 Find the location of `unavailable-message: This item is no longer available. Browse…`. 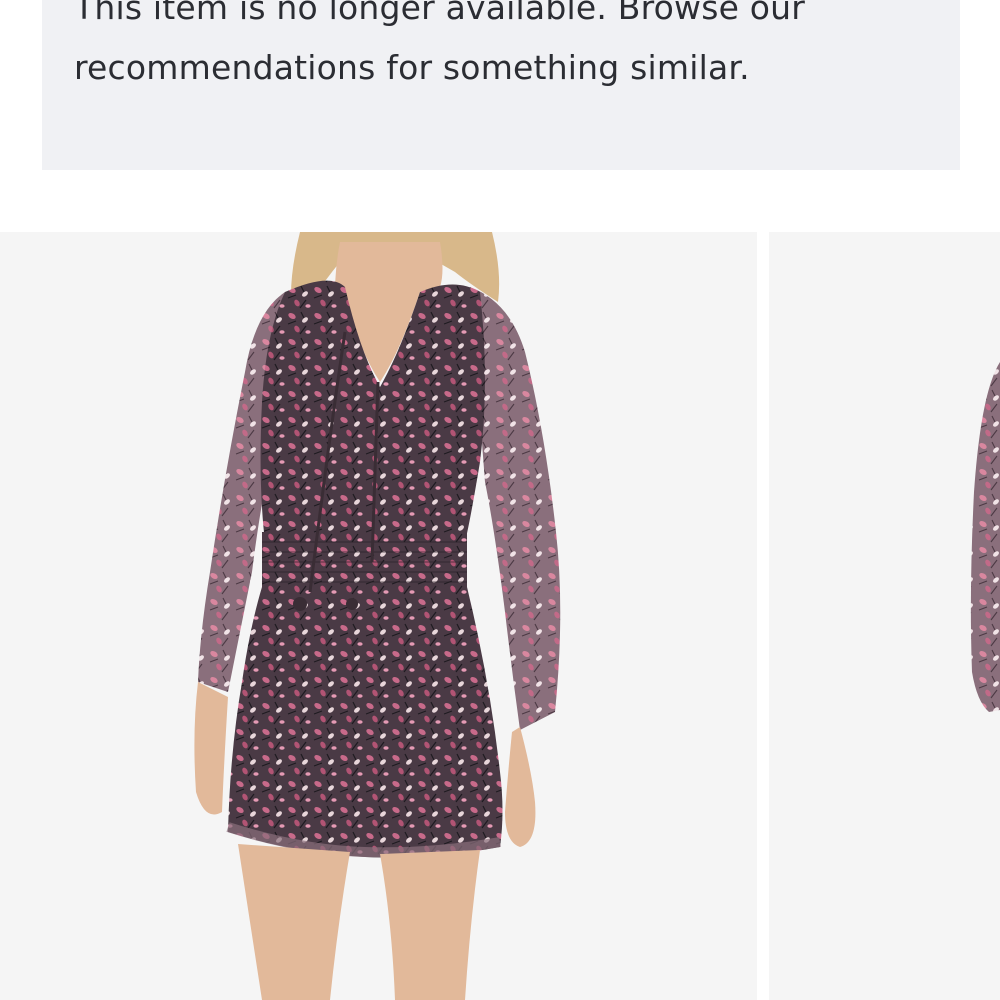

unavailable-message: This item is no longer available. Browse… is located at coordinates (440, 43).